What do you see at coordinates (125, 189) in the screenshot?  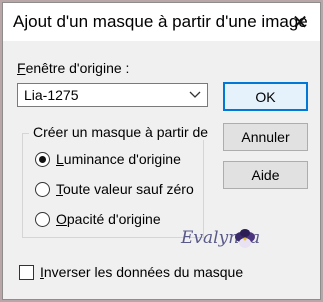 I see `radio-nonzero-label: Toute valeur sauf zéro` at bounding box center [125, 189].